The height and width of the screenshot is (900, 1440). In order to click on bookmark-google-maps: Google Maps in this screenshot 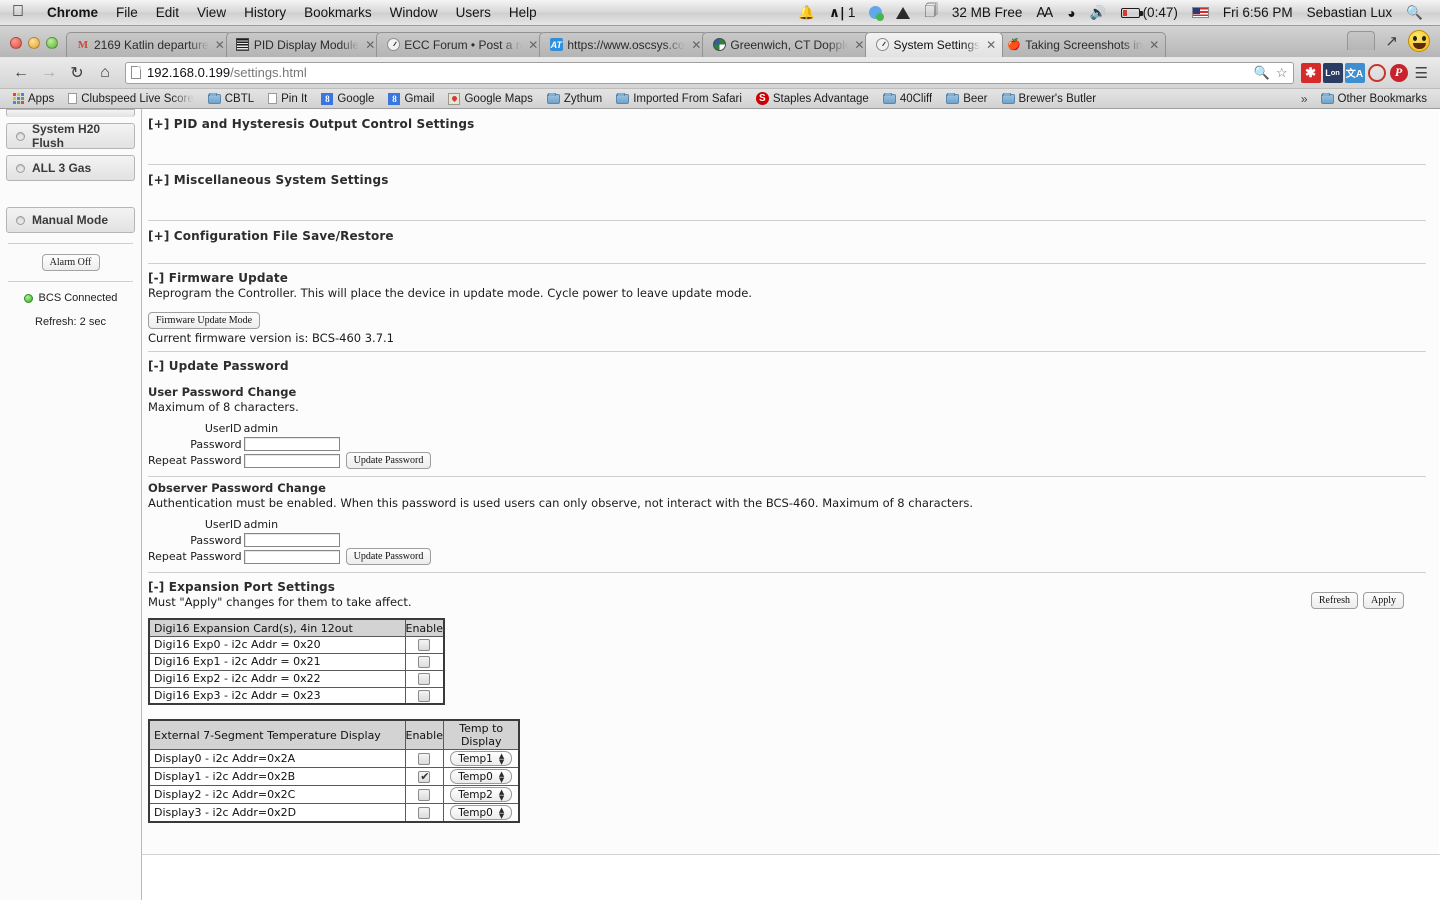, I will do `click(490, 98)`.